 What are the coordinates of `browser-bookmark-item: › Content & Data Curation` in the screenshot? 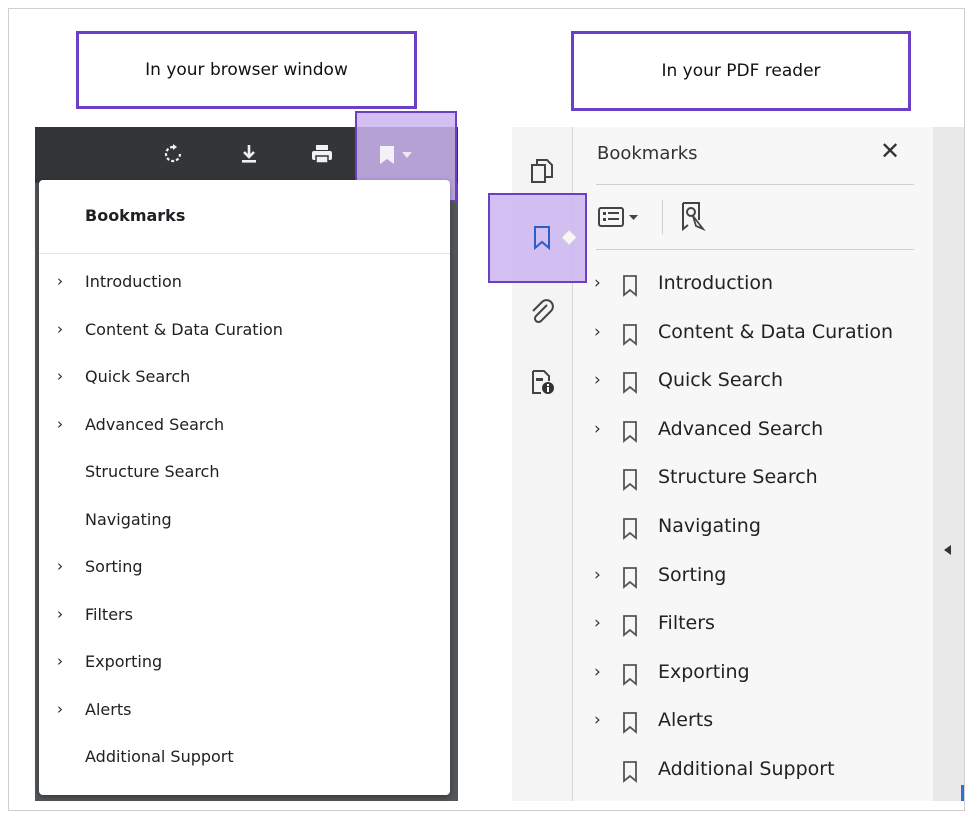 It's located at (244, 338).